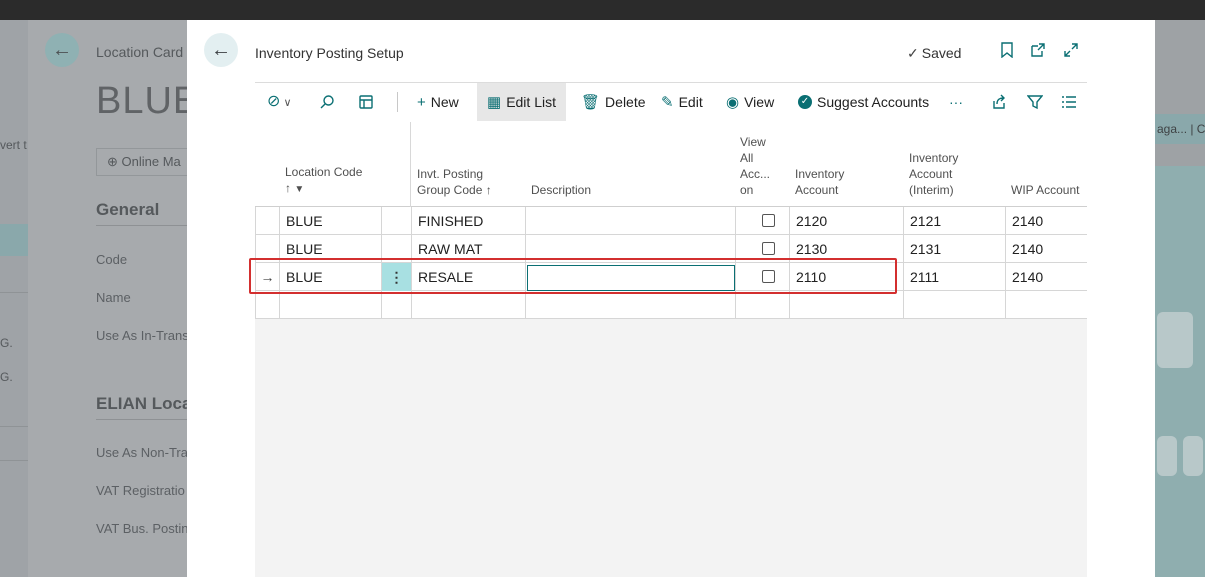  I want to click on description-input, so click(631, 278).